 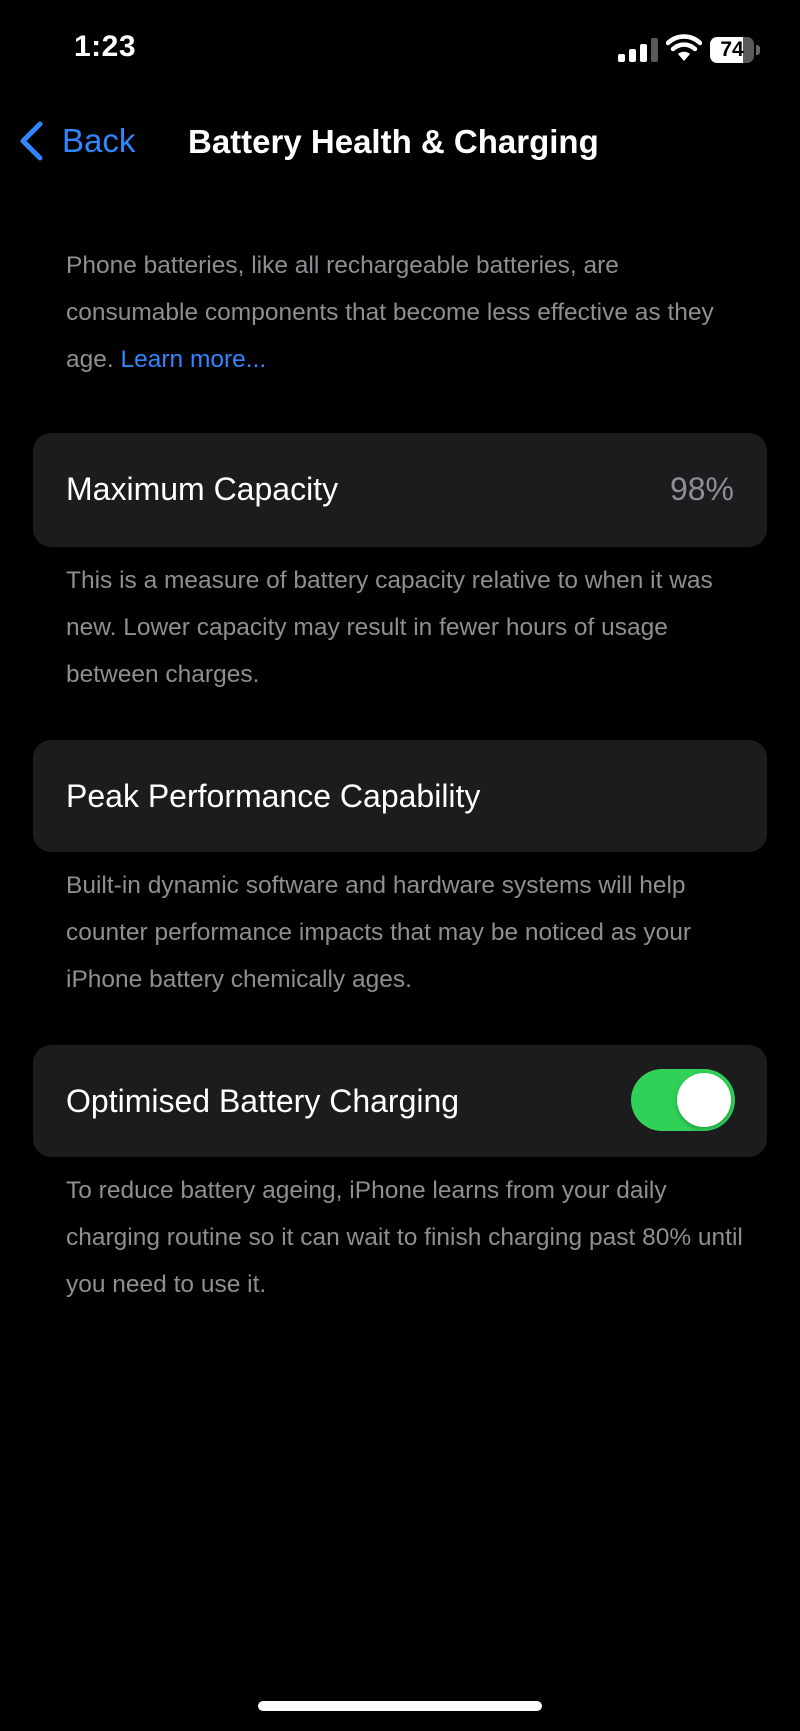 I want to click on maximum-capacity-row: Maximum Capacity 98%, so click(x=400, y=490).